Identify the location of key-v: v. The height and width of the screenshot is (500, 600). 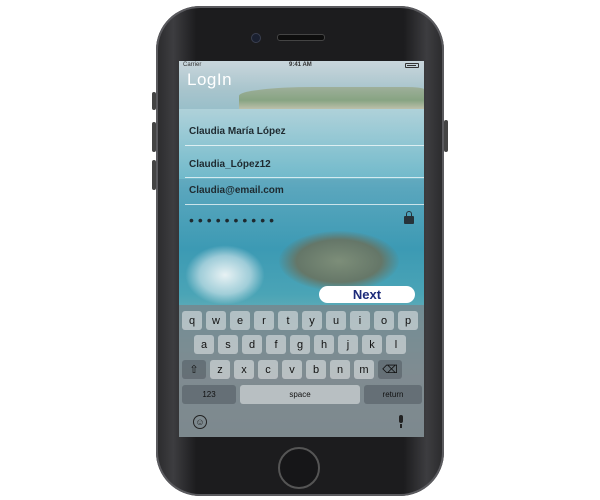
(292, 369).